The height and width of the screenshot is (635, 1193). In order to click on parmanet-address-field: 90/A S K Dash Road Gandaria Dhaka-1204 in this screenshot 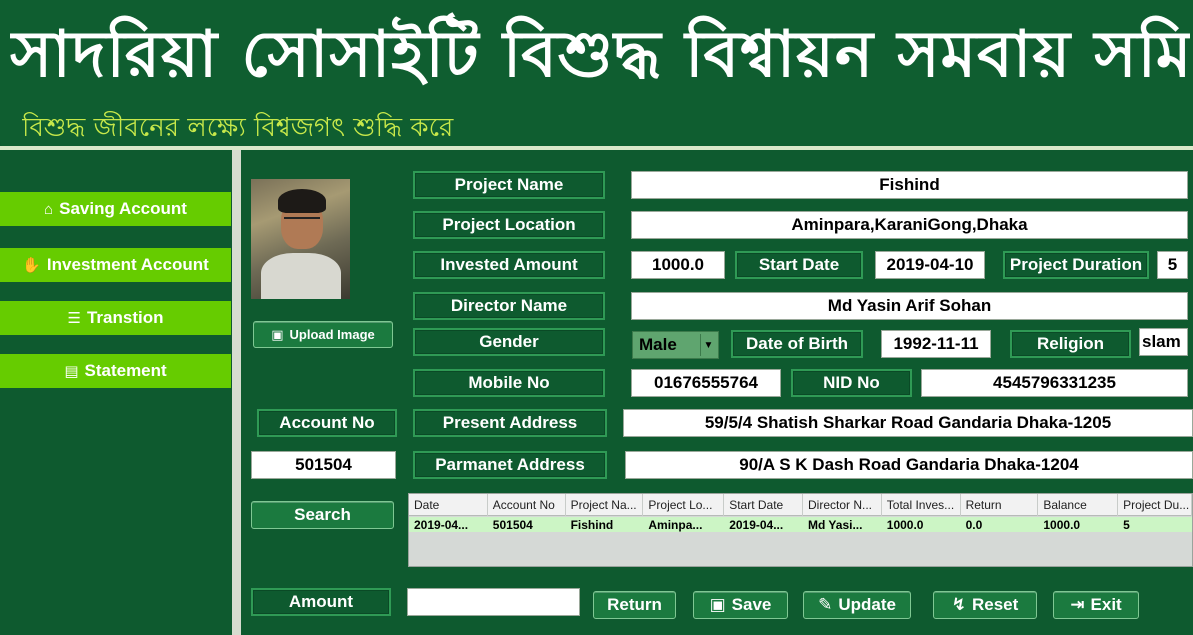, I will do `click(909, 465)`.